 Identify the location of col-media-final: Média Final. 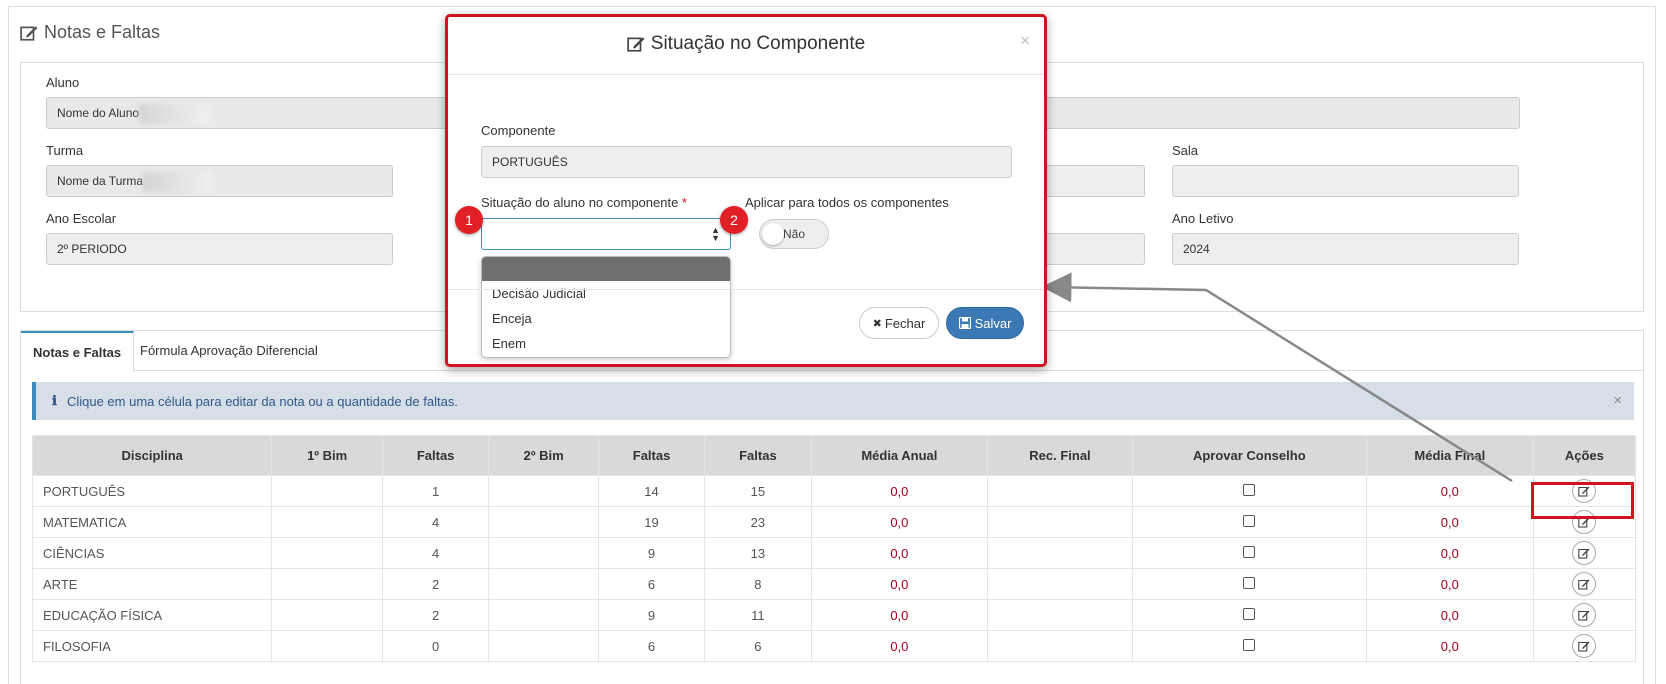
(1449, 455).